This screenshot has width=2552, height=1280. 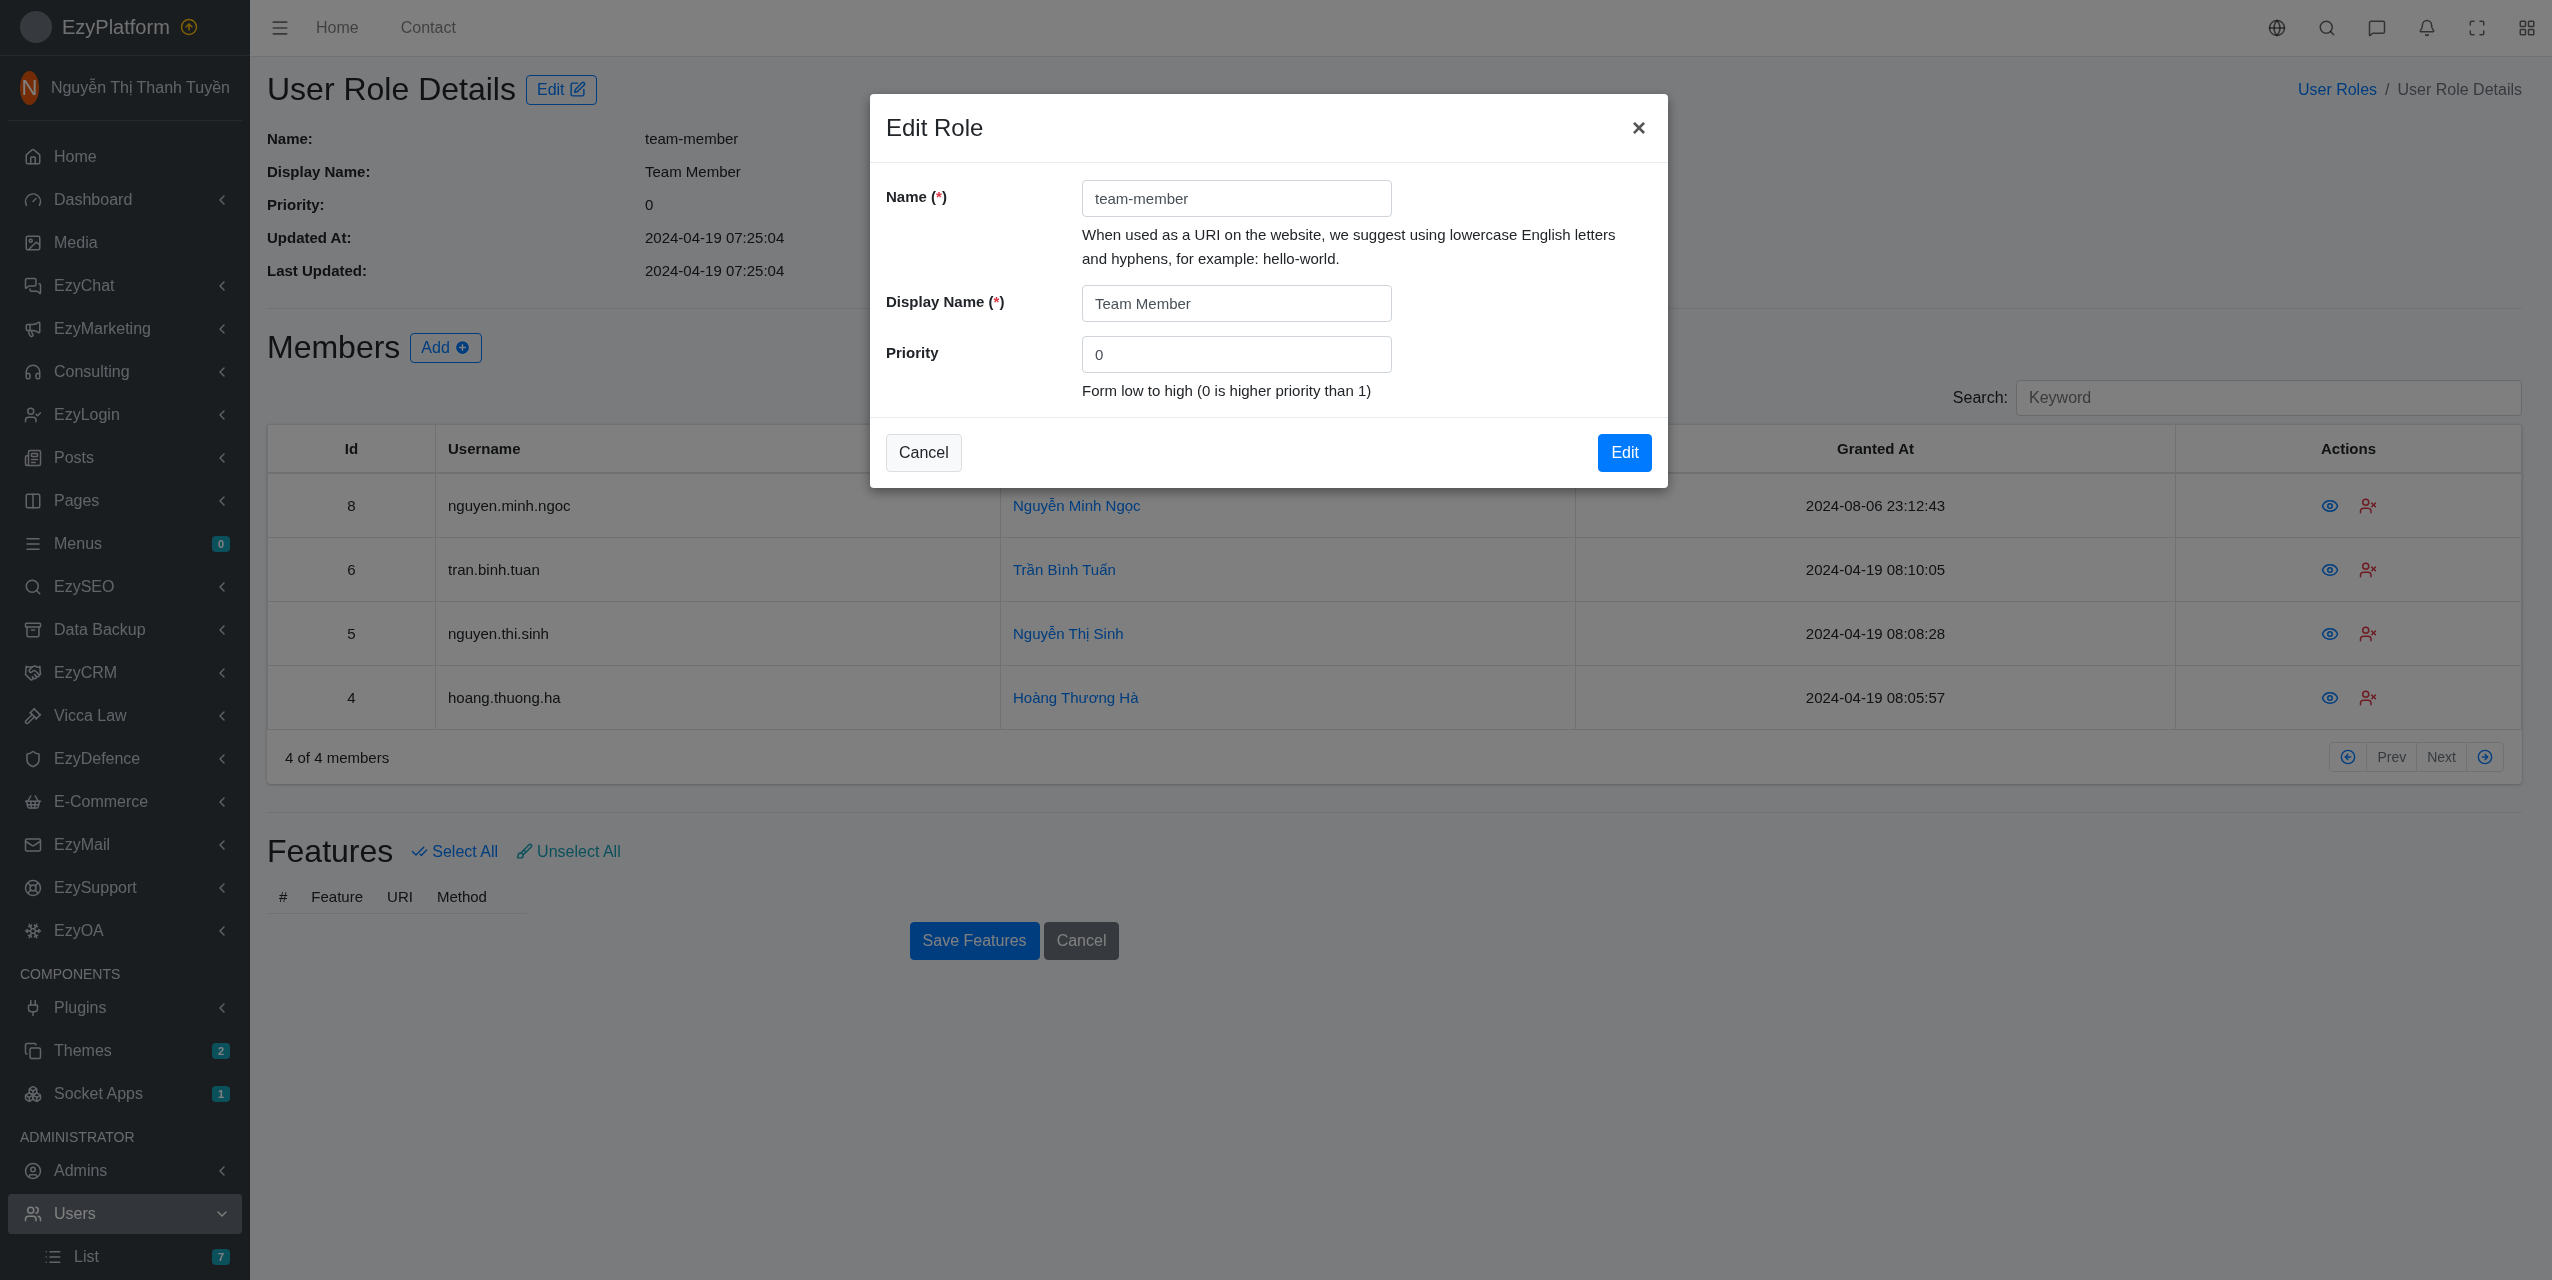 What do you see at coordinates (125, 802) in the screenshot?
I see `nav-item: E-Commerce` at bounding box center [125, 802].